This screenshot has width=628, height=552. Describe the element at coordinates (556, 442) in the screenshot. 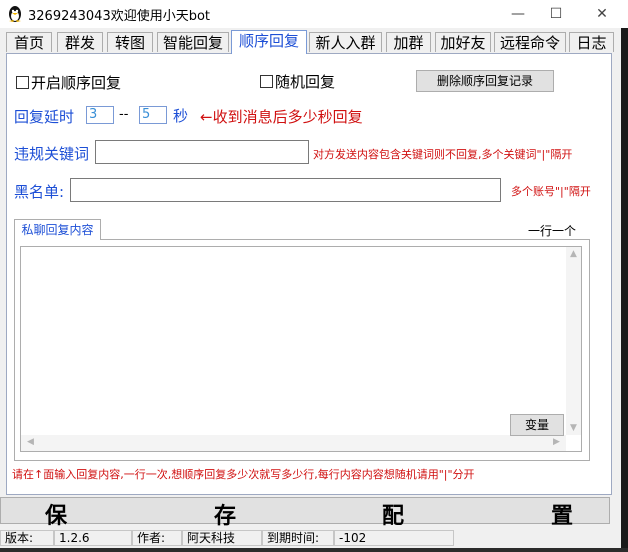

I see `scroll-right-icon: ▶` at that location.